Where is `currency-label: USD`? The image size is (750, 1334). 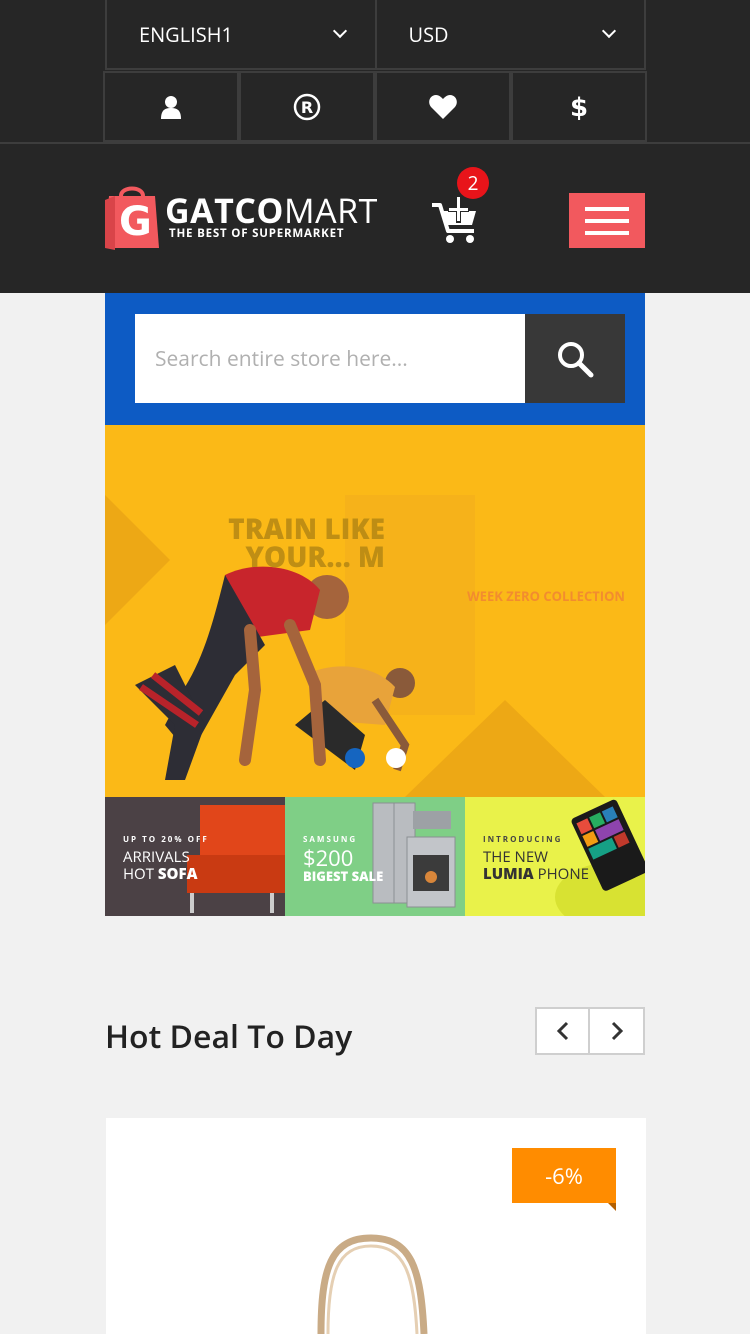
currency-label: USD is located at coordinates (428, 34).